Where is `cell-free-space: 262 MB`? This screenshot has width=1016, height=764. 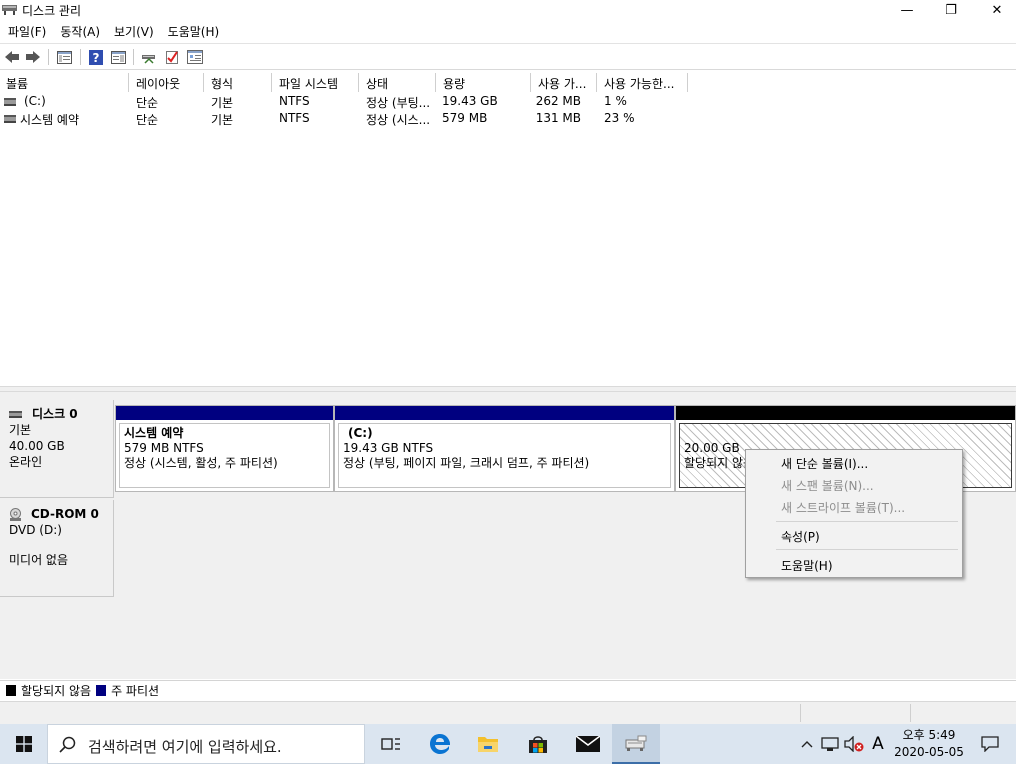
cell-free-space: 262 MB is located at coordinates (558, 101).